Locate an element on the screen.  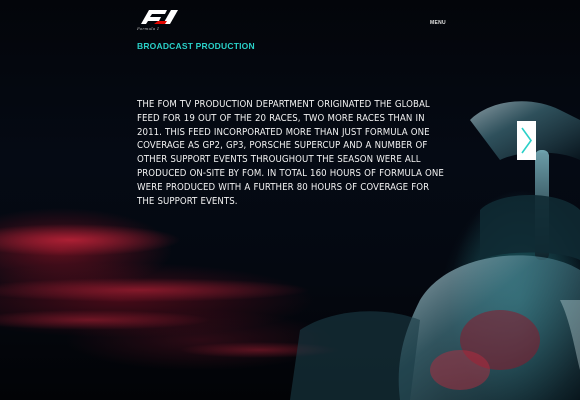
next-slide-button is located at coordinates (526, 140).